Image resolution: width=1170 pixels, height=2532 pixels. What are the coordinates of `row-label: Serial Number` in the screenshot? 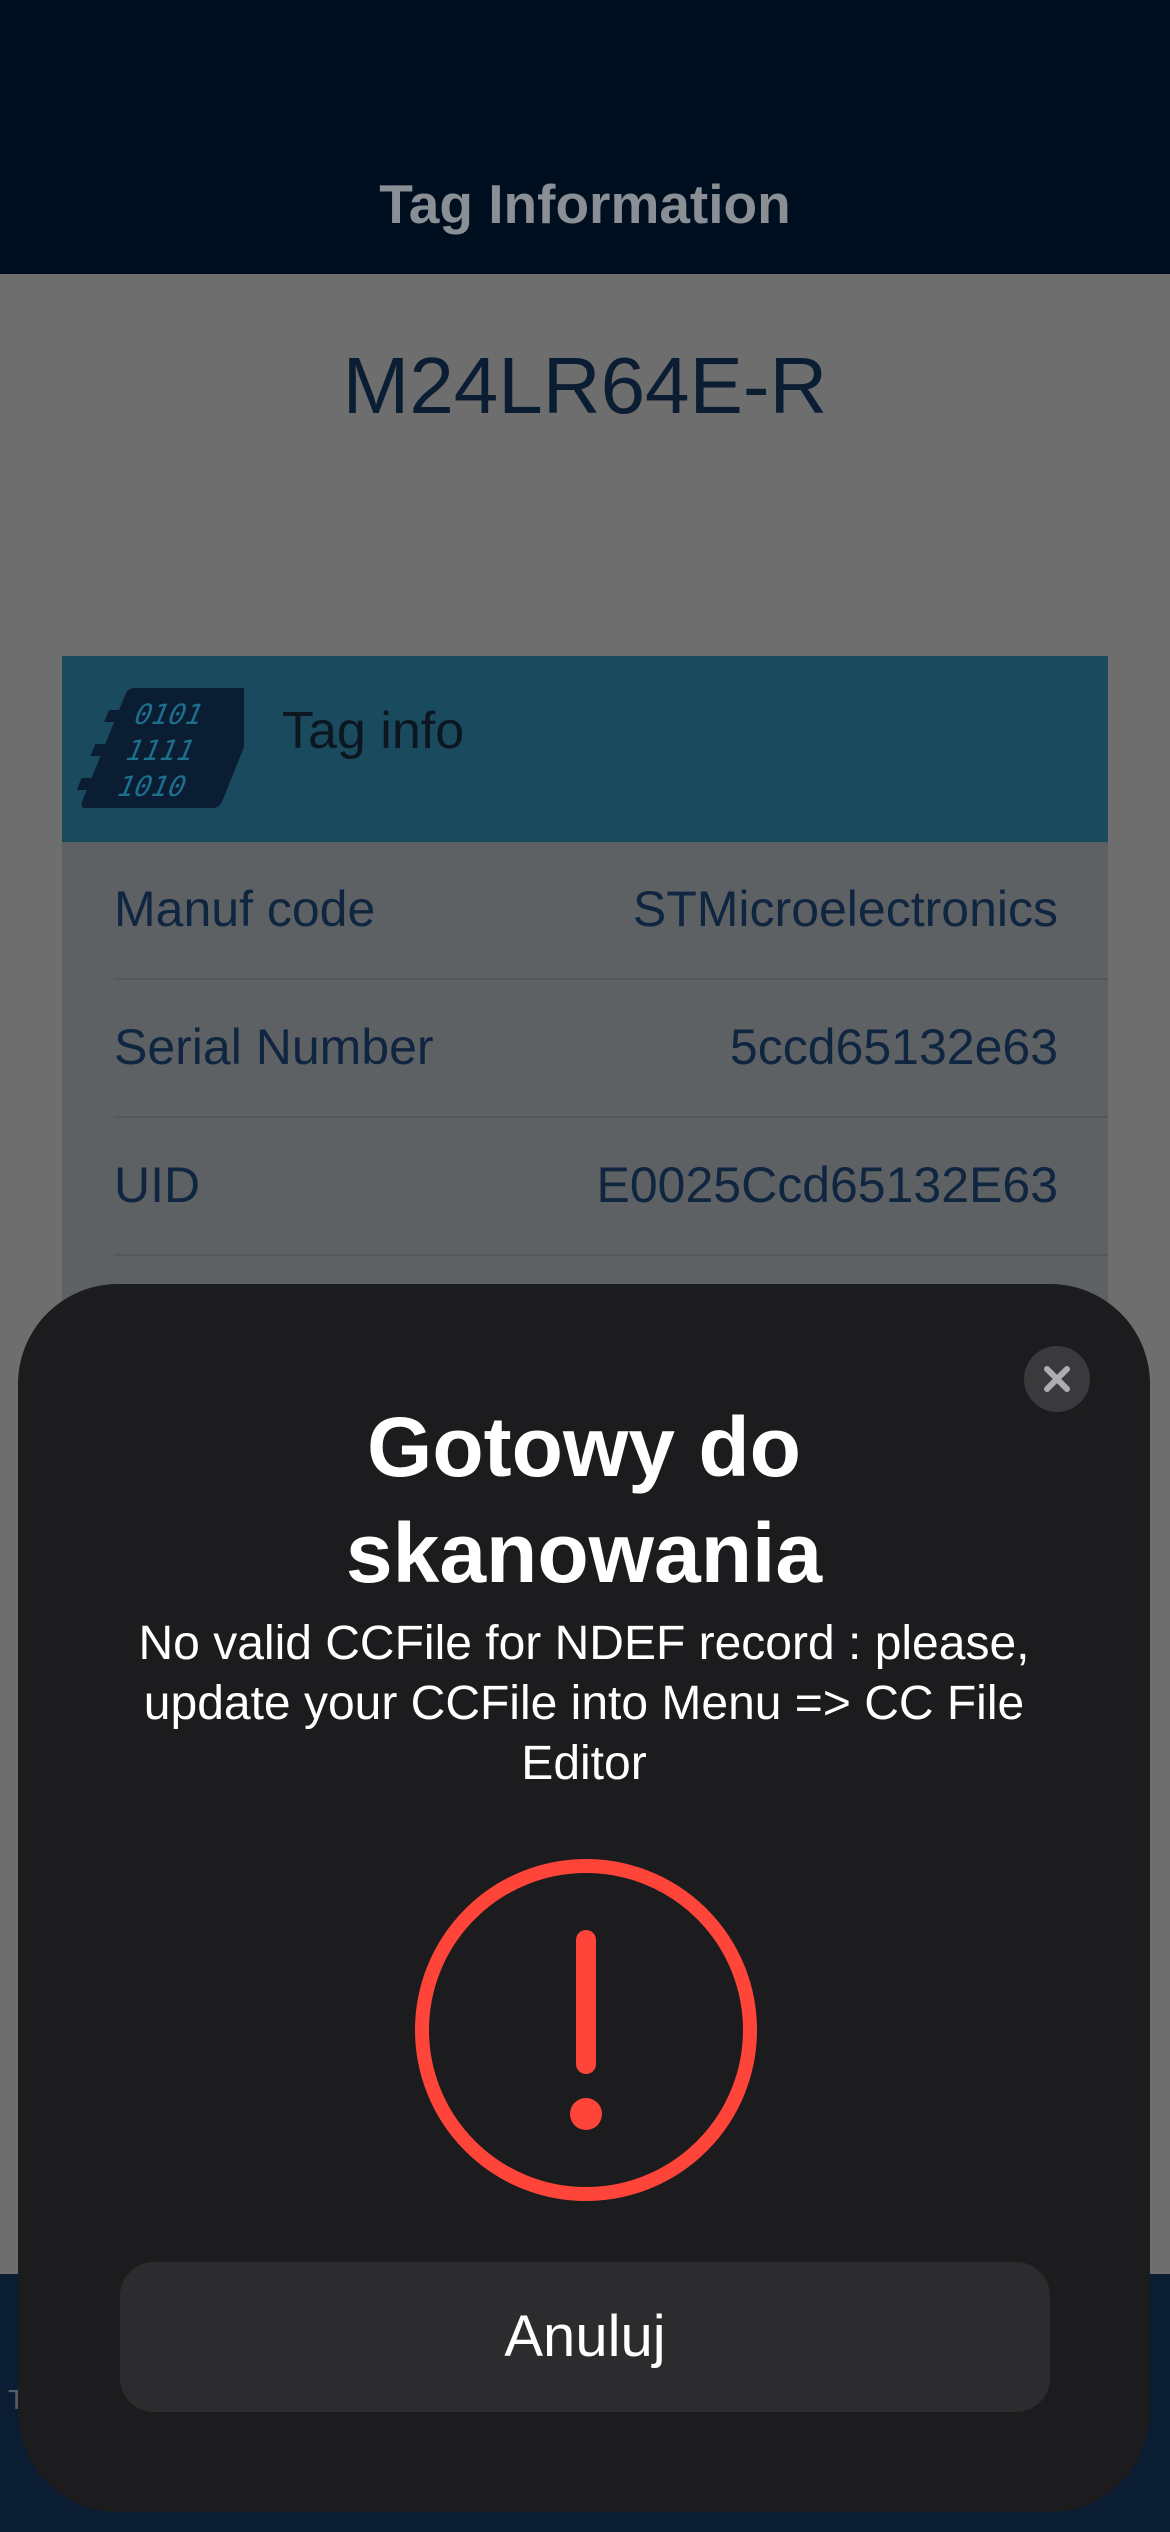 It's located at (274, 1047).